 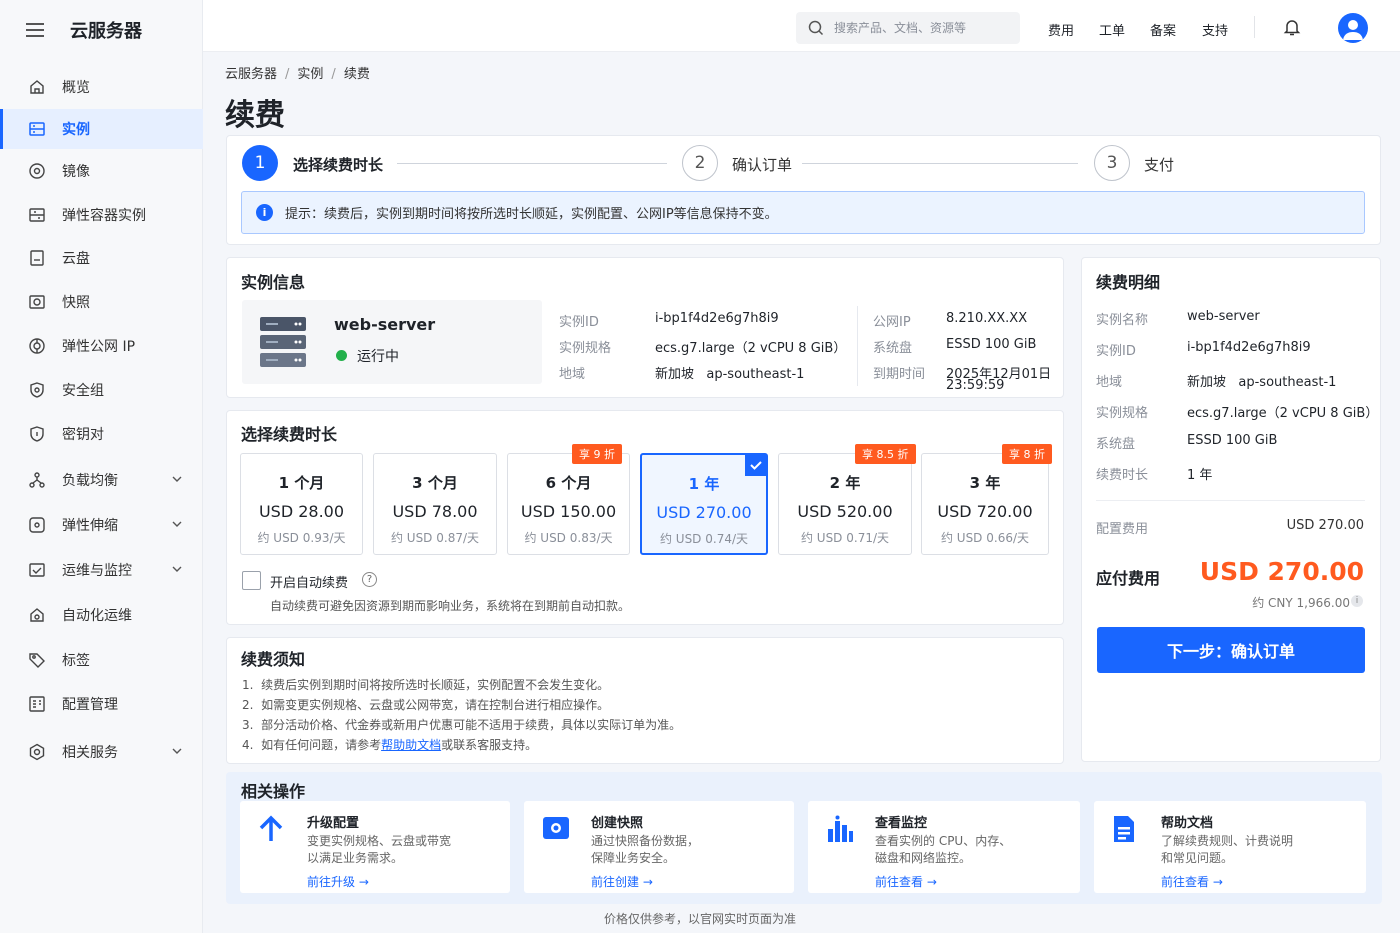 What do you see at coordinates (37, 302) in the screenshot?
I see `snapshot-icon` at bounding box center [37, 302].